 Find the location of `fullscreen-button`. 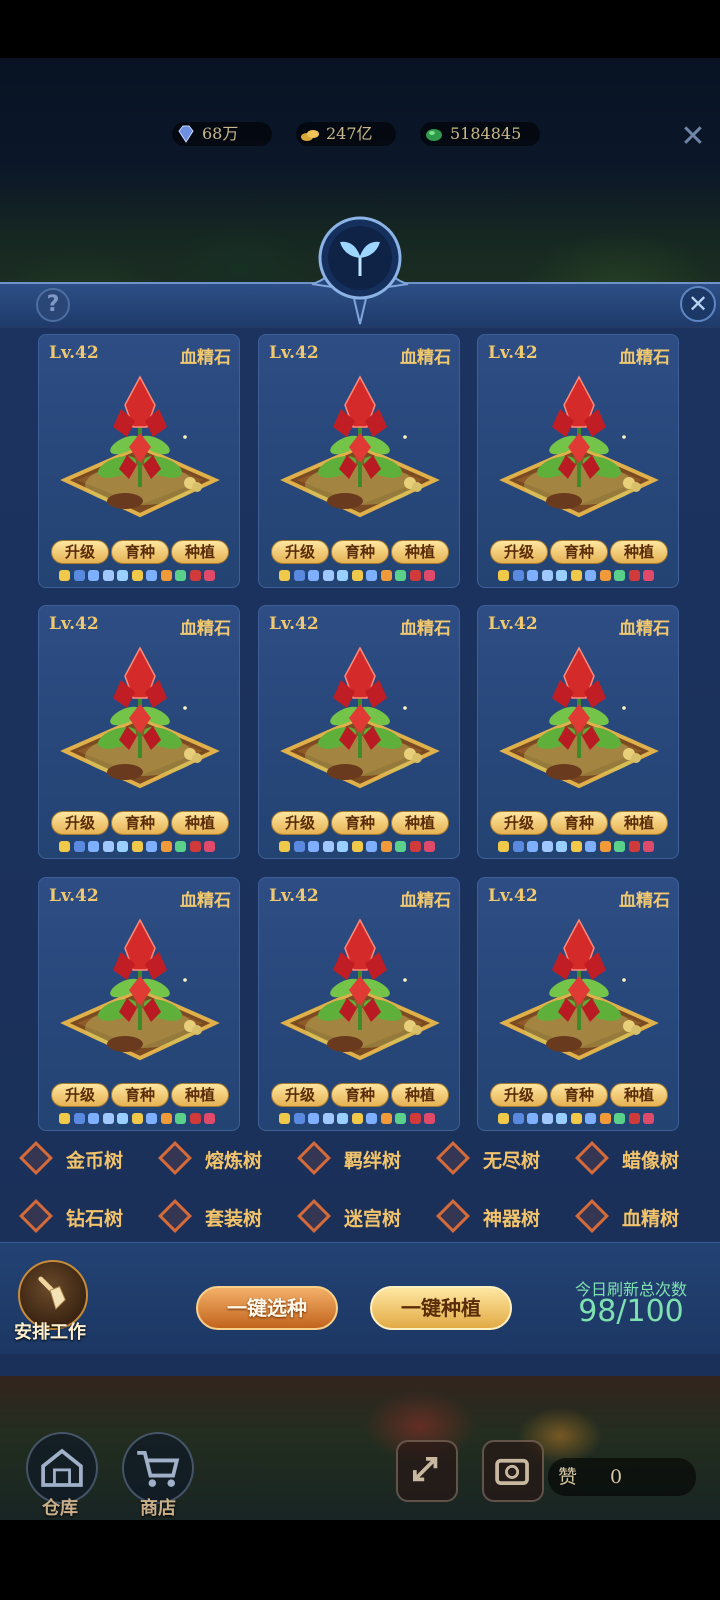

fullscreen-button is located at coordinates (427, 1471).